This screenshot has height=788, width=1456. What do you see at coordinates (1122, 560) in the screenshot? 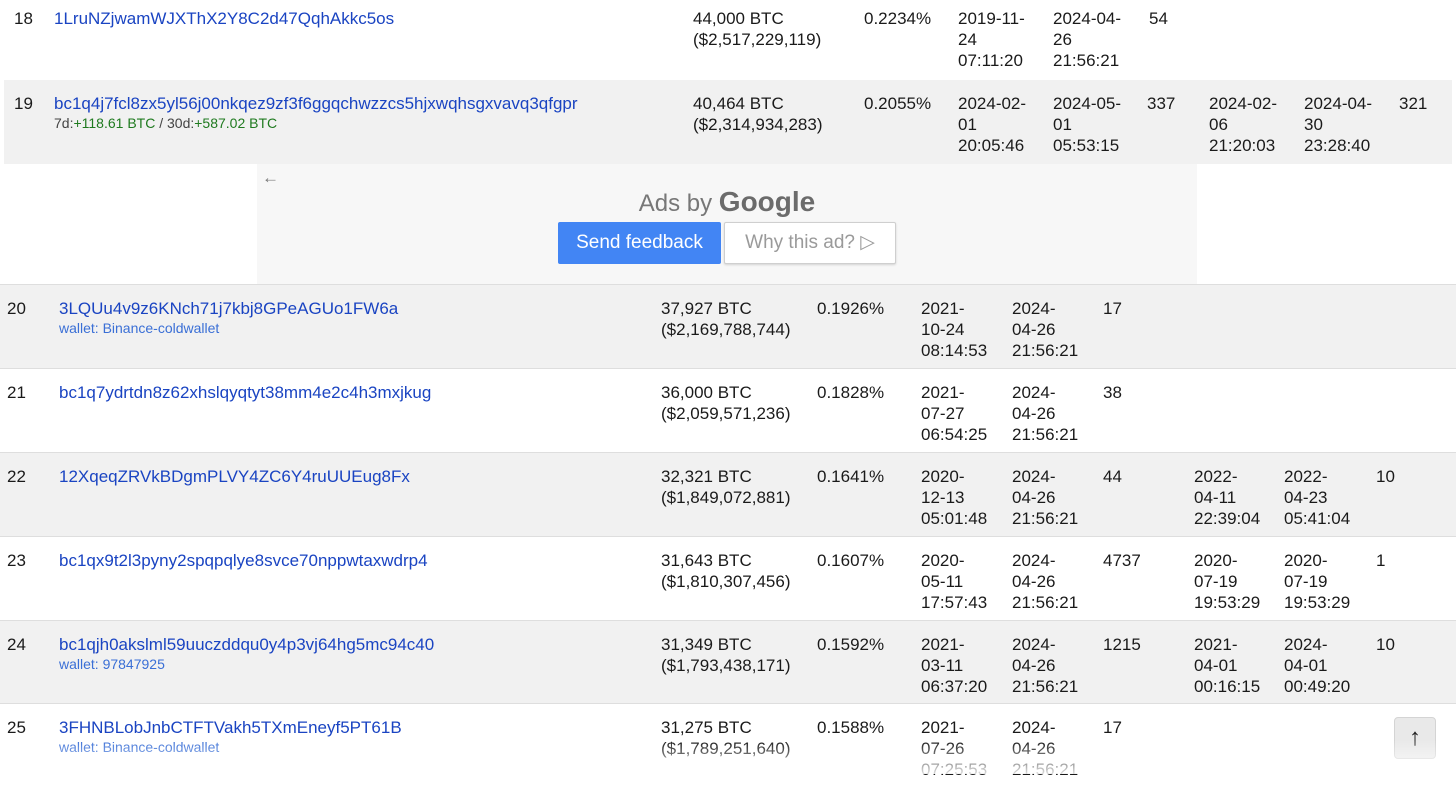
I see `ins-count-cell: 4737` at bounding box center [1122, 560].